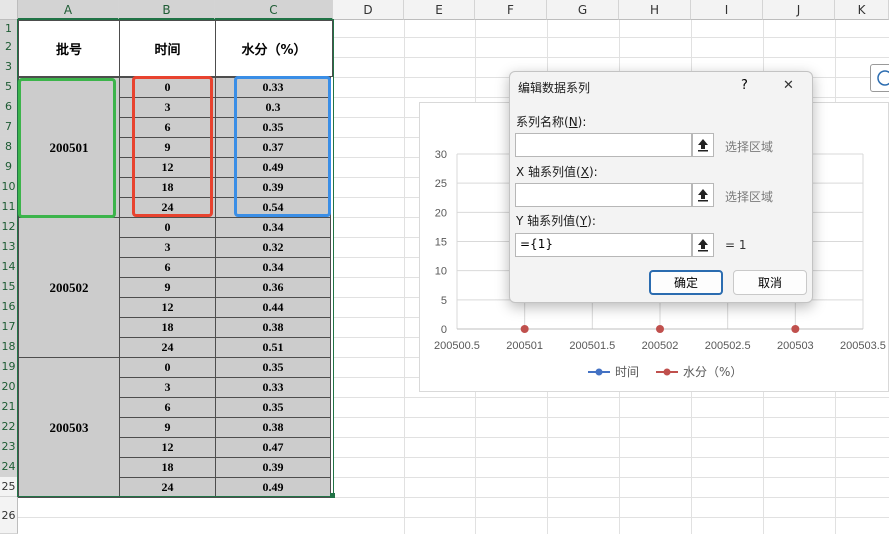 Image resolution: width=889 pixels, height=534 pixels. I want to click on y-tick-label: 10, so click(441, 272).